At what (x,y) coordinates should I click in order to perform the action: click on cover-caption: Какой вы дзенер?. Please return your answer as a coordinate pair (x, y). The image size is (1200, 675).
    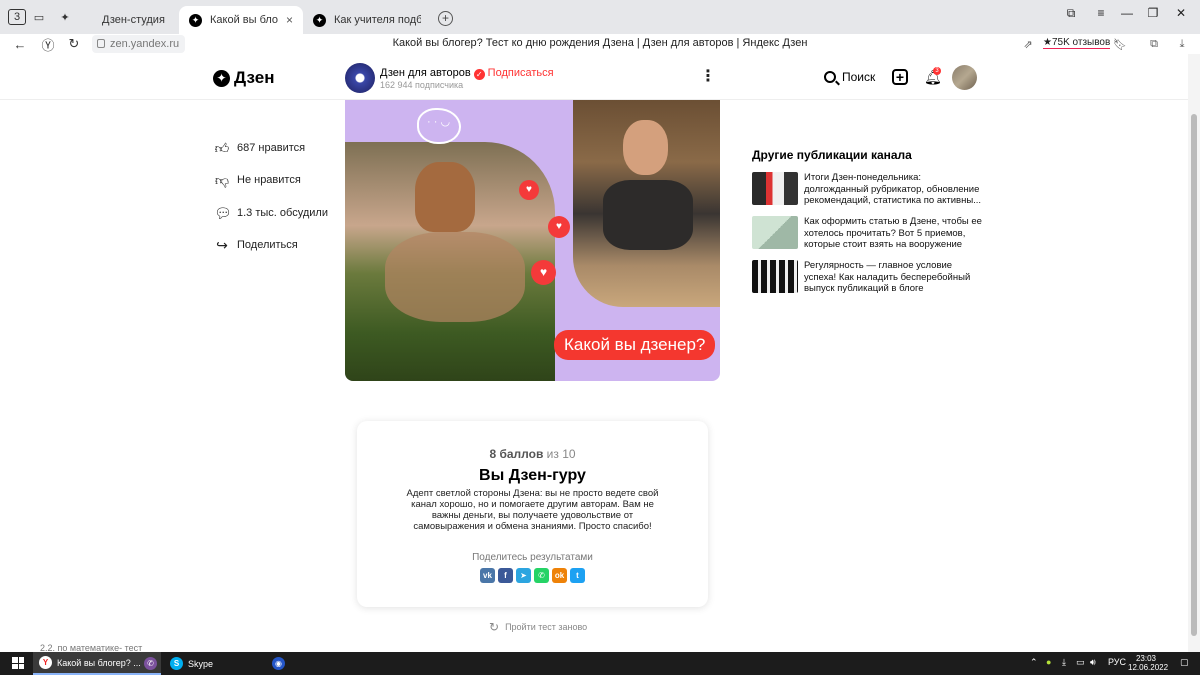
    Looking at the image, I should click on (635, 345).